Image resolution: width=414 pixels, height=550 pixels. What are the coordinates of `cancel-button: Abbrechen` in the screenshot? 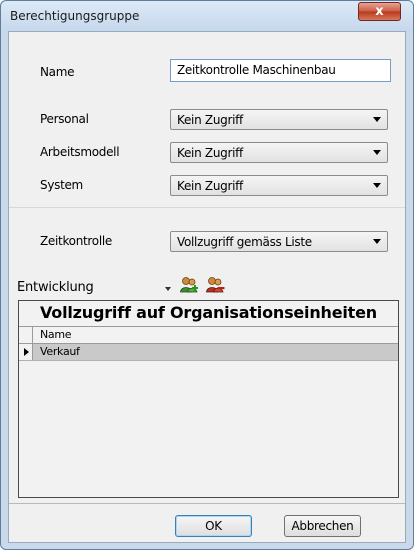 It's located at (322, 526).